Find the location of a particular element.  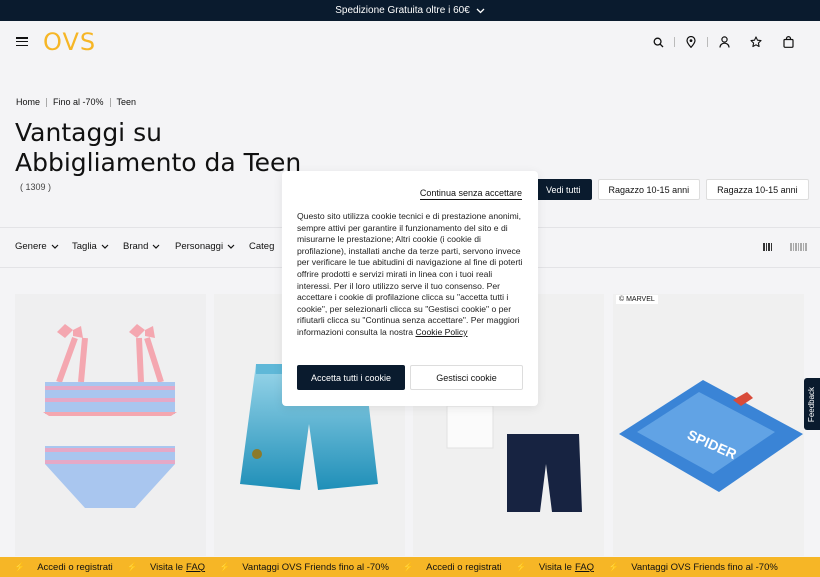

bag-icon is located at coordinates (788, 42).